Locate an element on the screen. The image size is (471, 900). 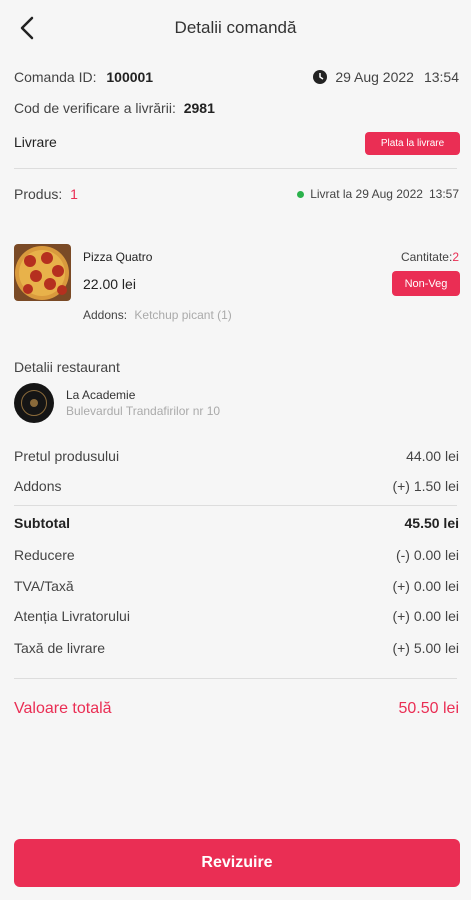
price-label: Addons is located at coordinates (38, 486).